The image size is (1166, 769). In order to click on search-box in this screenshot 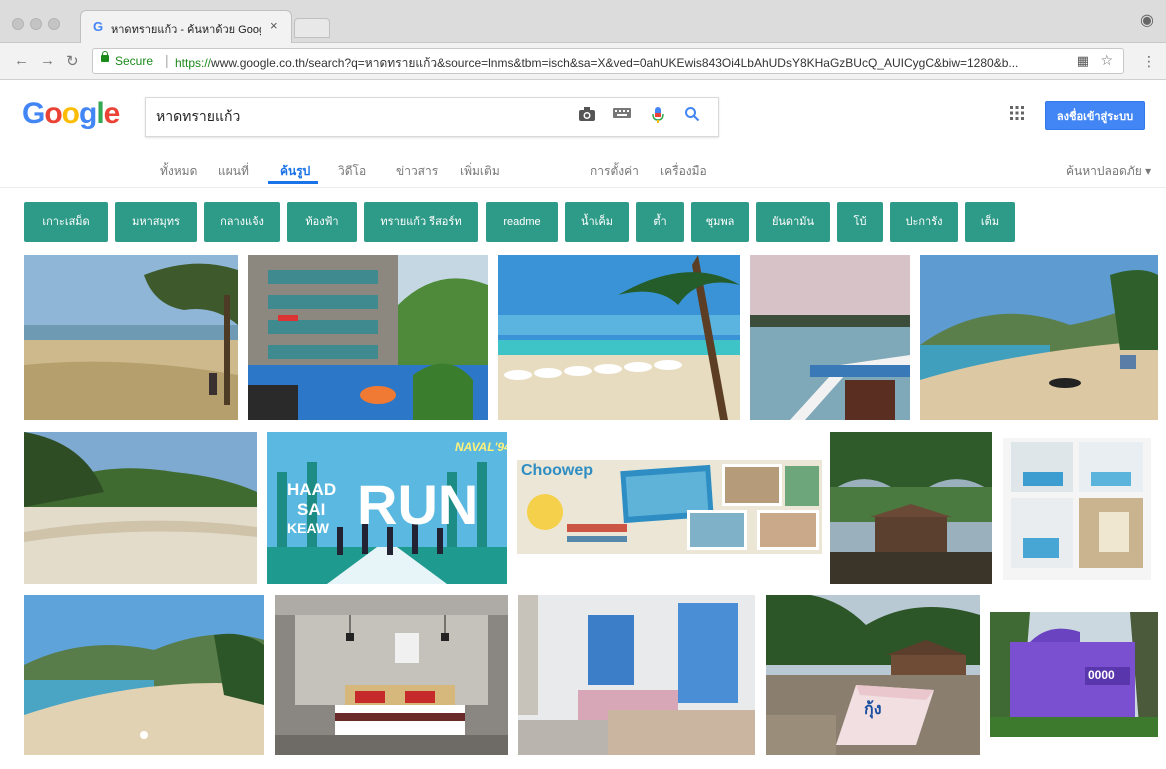, I will do `click(432, 117)`.